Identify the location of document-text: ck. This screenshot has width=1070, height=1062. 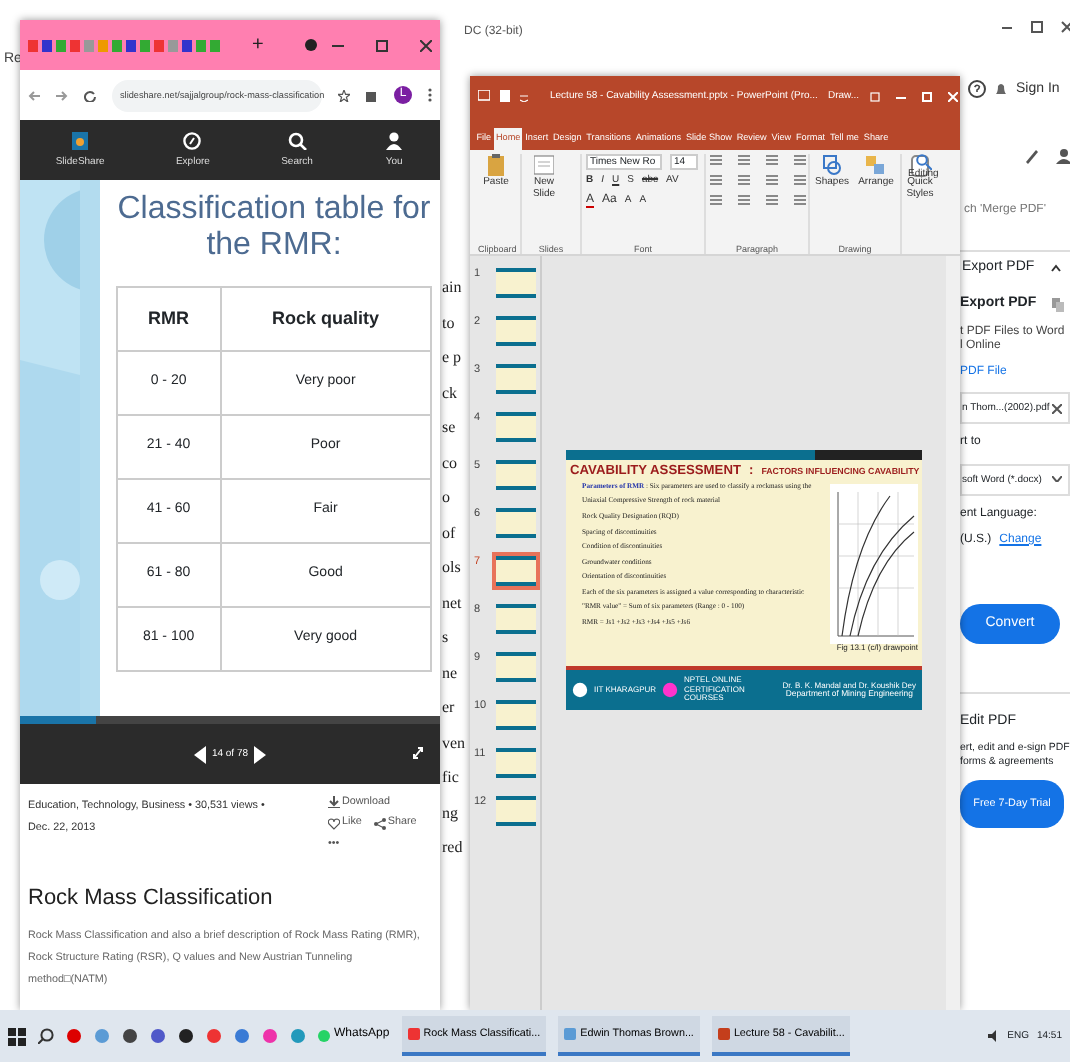
(451, 393).